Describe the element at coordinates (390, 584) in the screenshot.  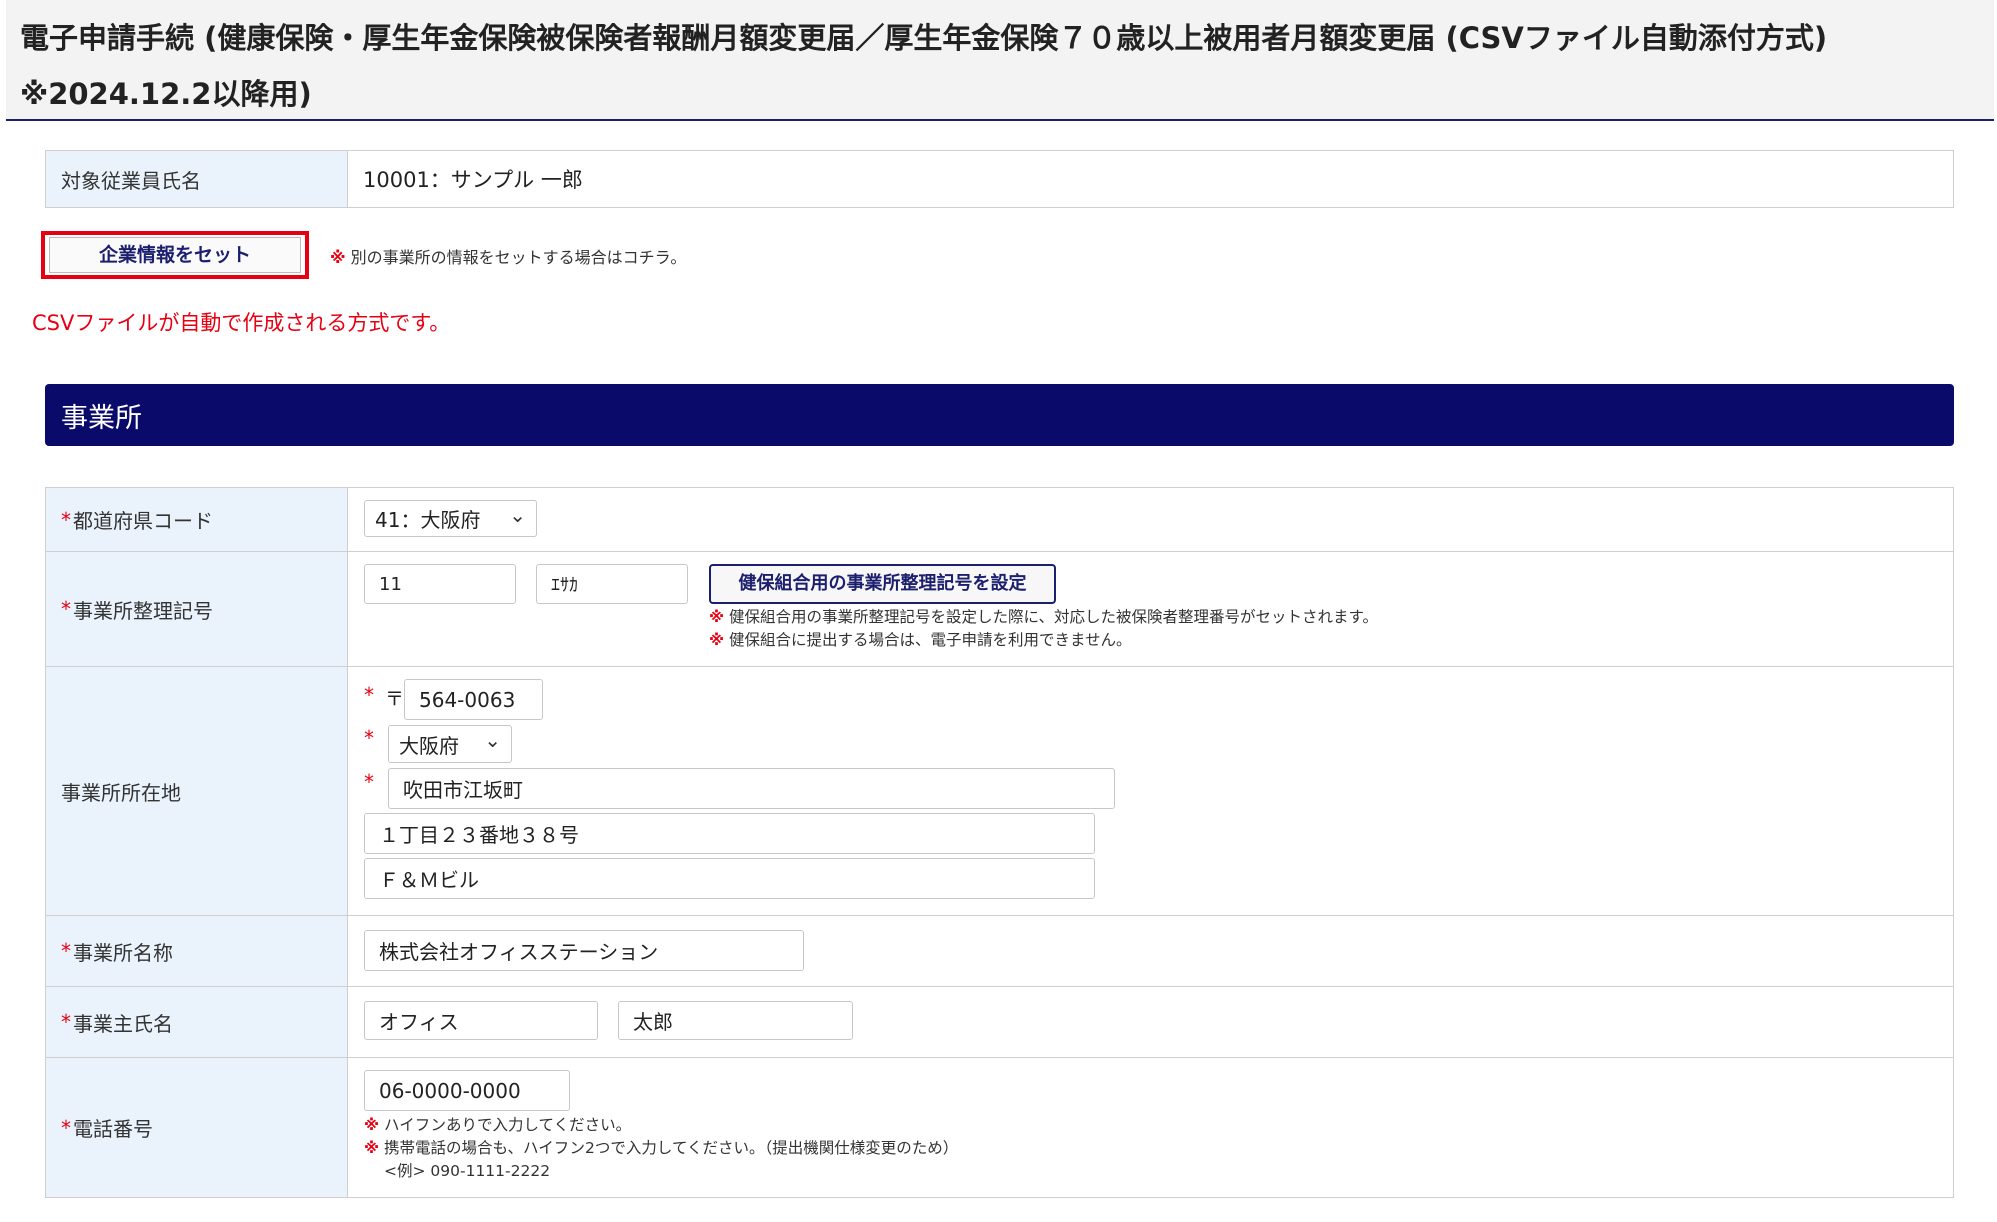
I see `office-code-value-1: 11` at that location.